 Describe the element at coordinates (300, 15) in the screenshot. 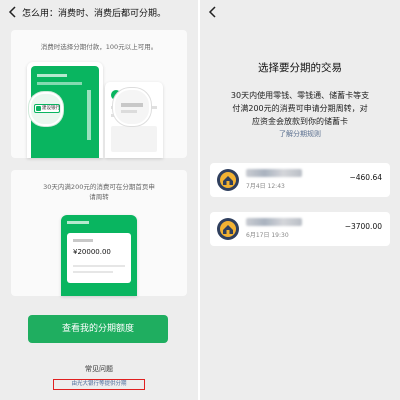

I see `right-top-bar` at that location.